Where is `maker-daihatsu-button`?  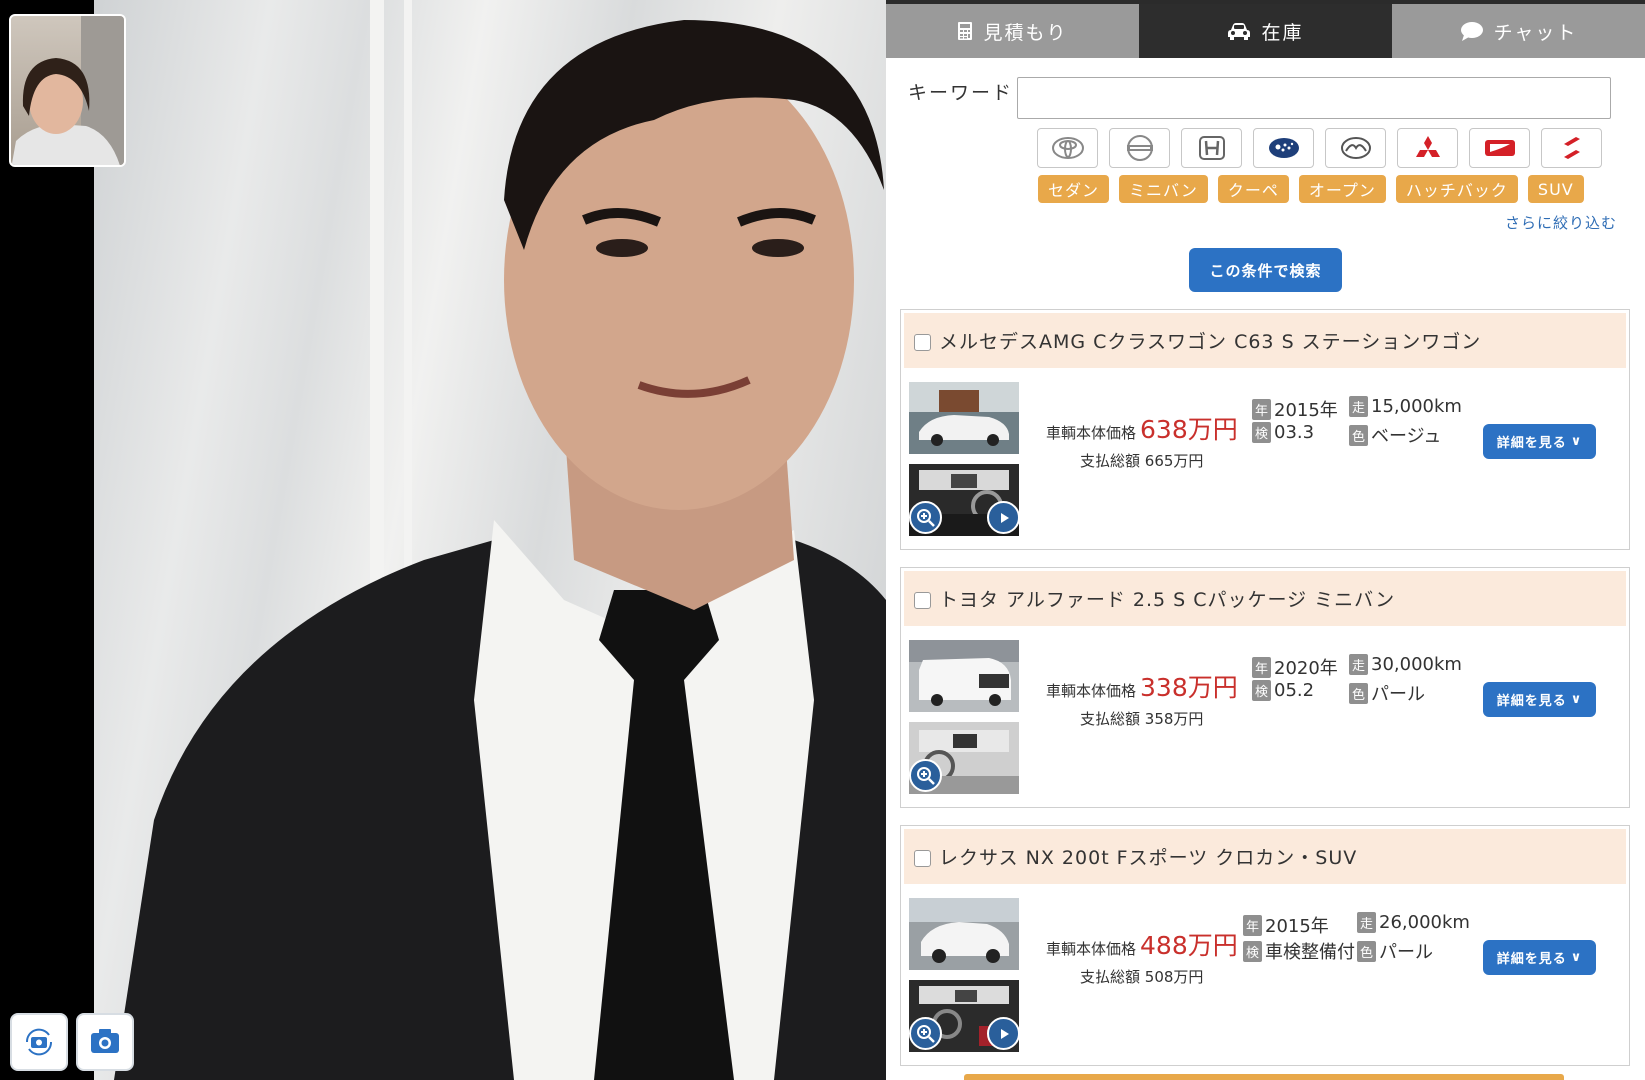
maker-daihatsu-button is located at coordinates (1499, 148).